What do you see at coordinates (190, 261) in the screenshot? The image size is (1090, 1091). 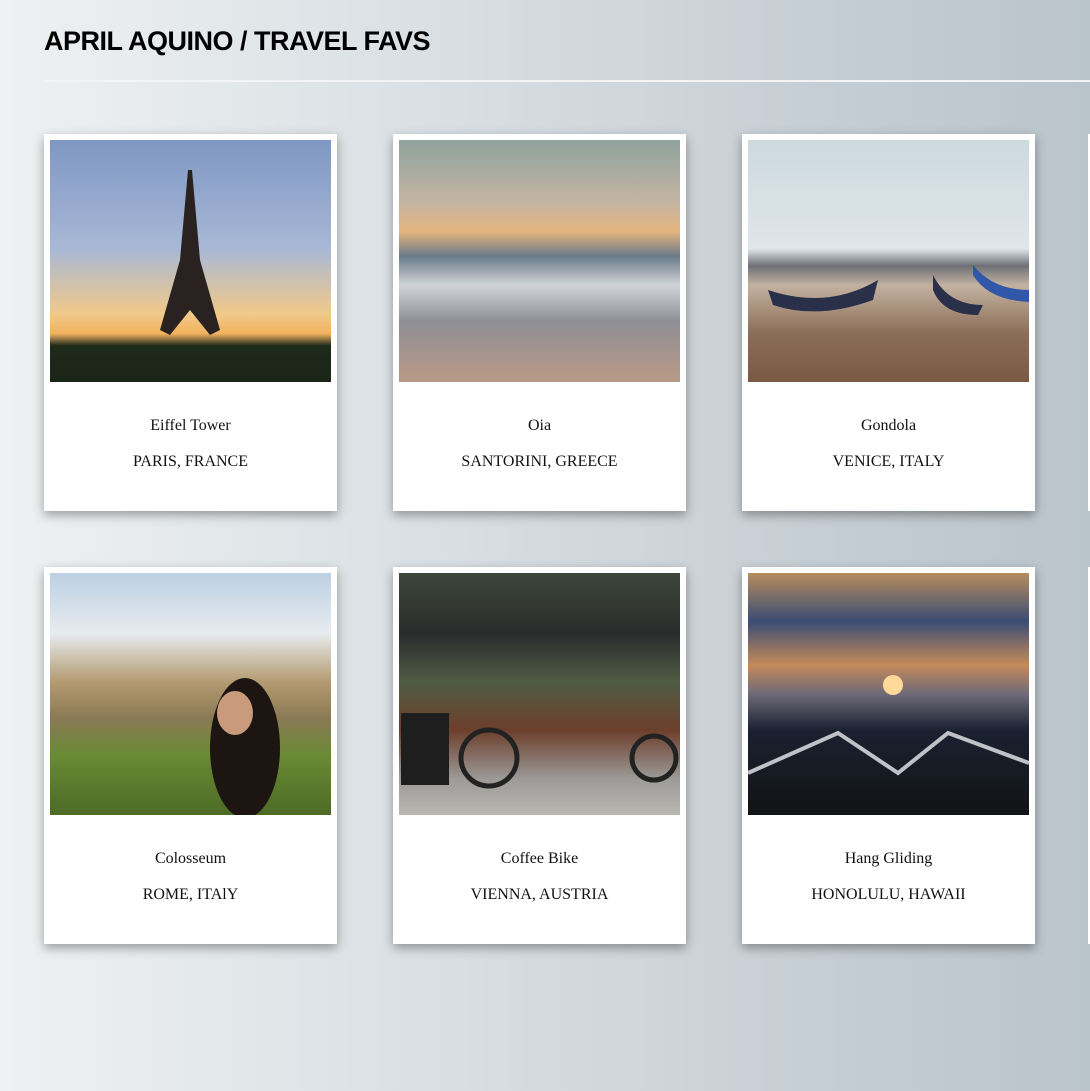 I see `eiffel-tower-photo` at bounding box center [190, 261].